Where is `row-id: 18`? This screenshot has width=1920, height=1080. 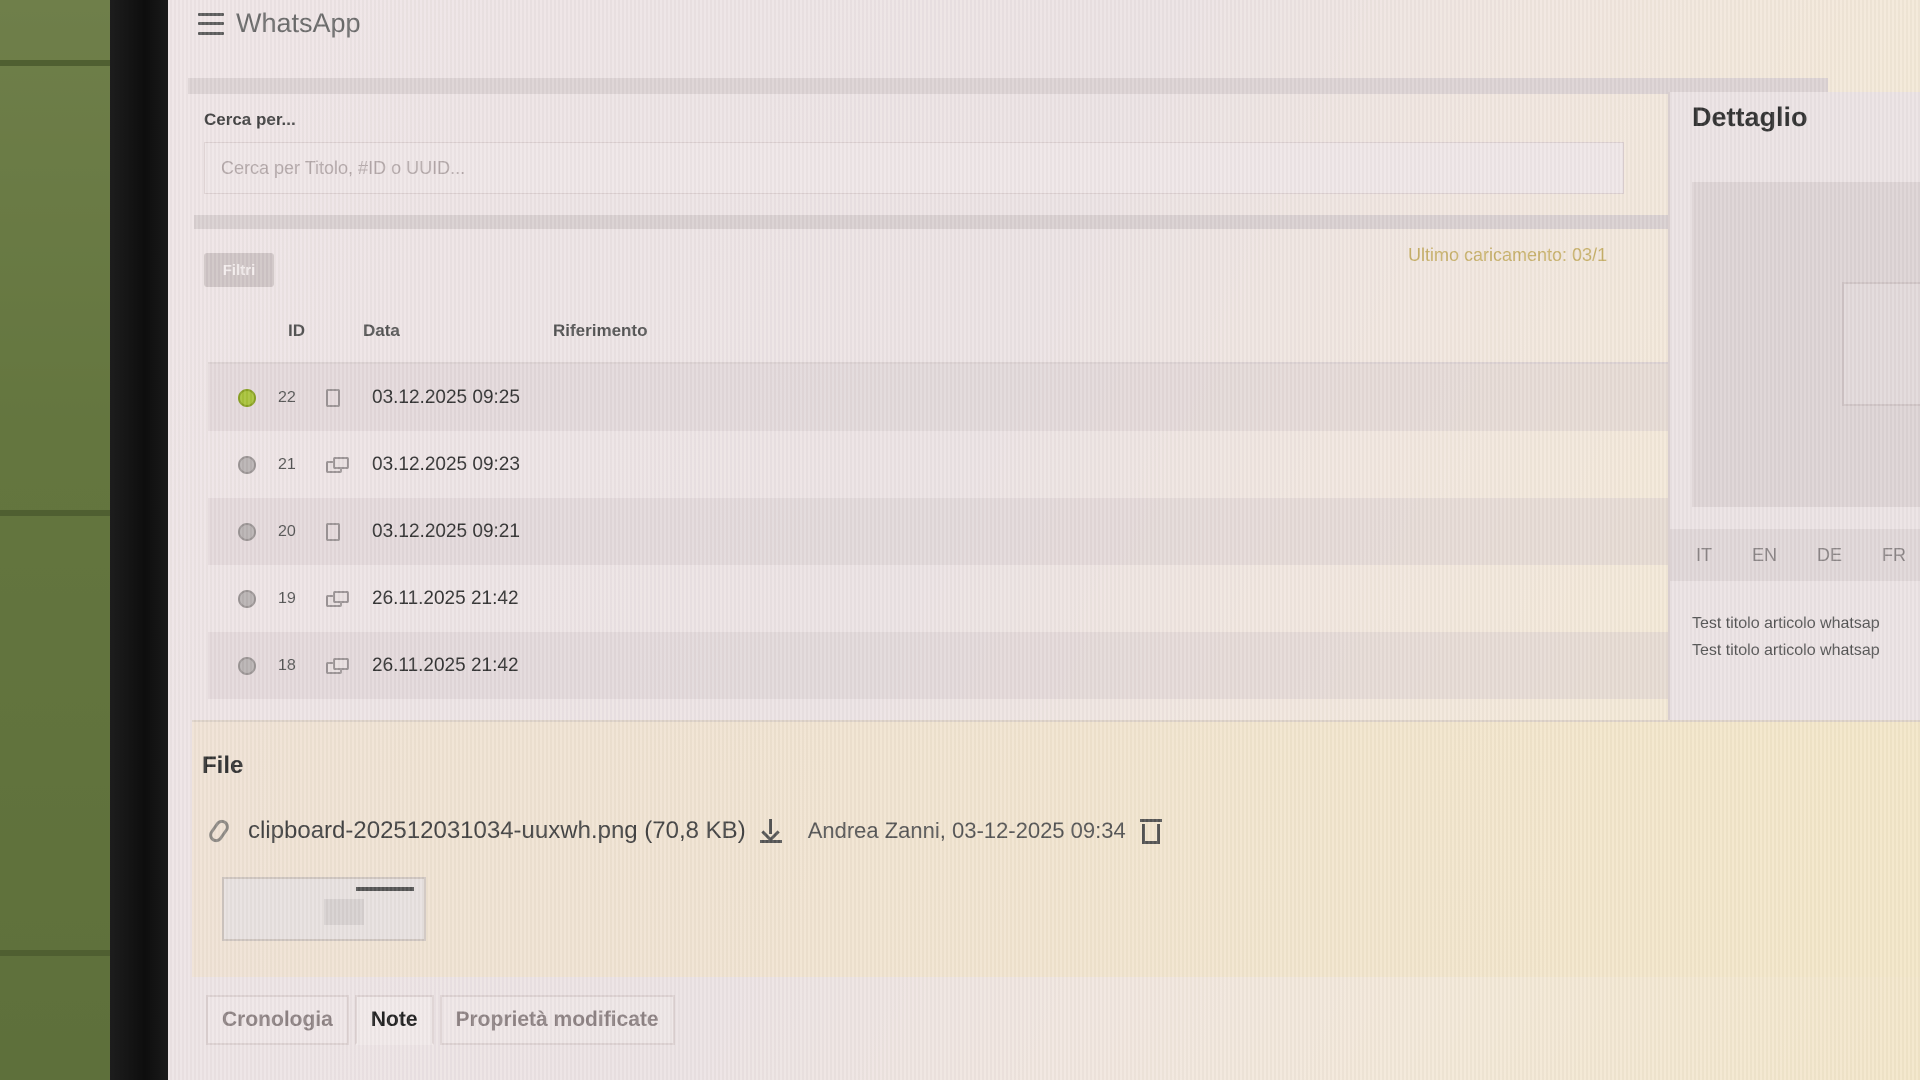 row-id: 18 is located at coordinates (287, 665).